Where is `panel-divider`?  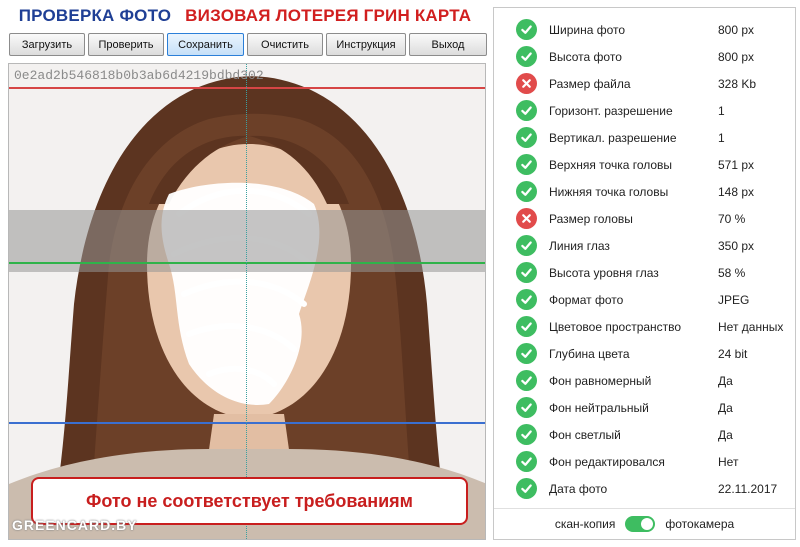 panel-divider is located at coordinates (644, 508).